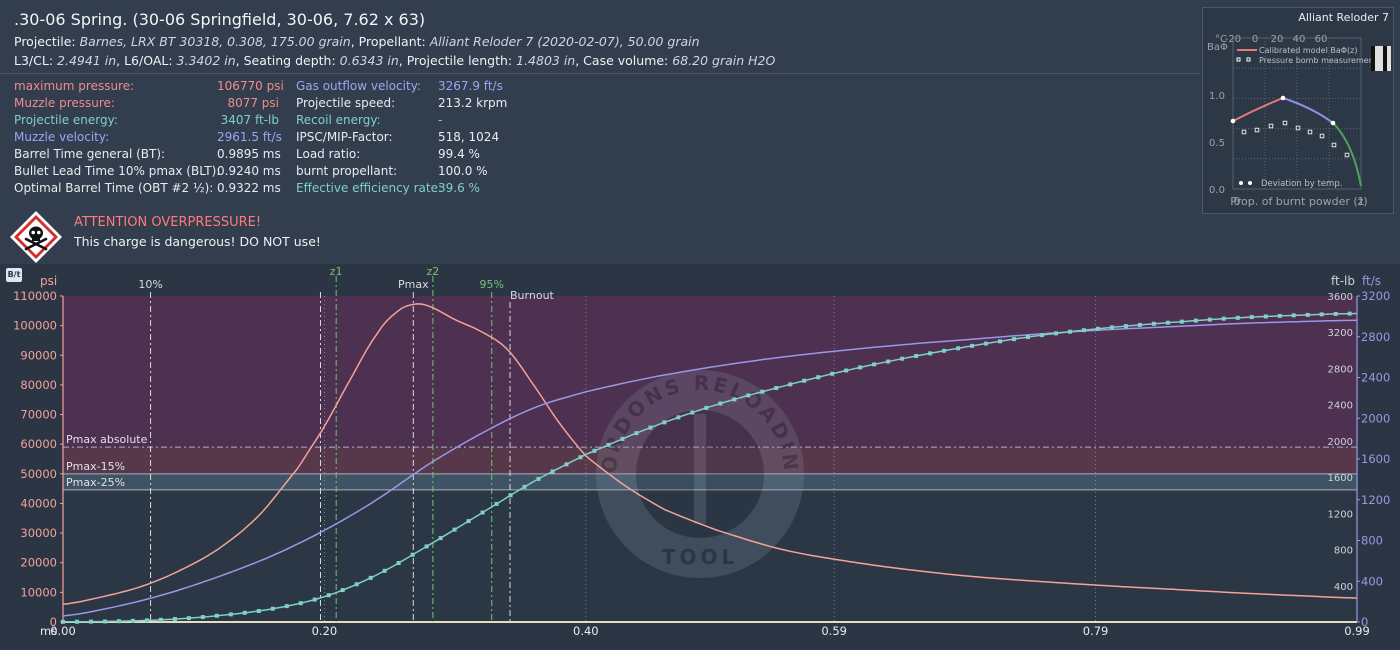 This screenshot has height=650, width=1400. Describe the element at coordinates (1298, 201) in the screenshot. I see `inset-x-label: Prop. of burnt powder (z)` at that location.